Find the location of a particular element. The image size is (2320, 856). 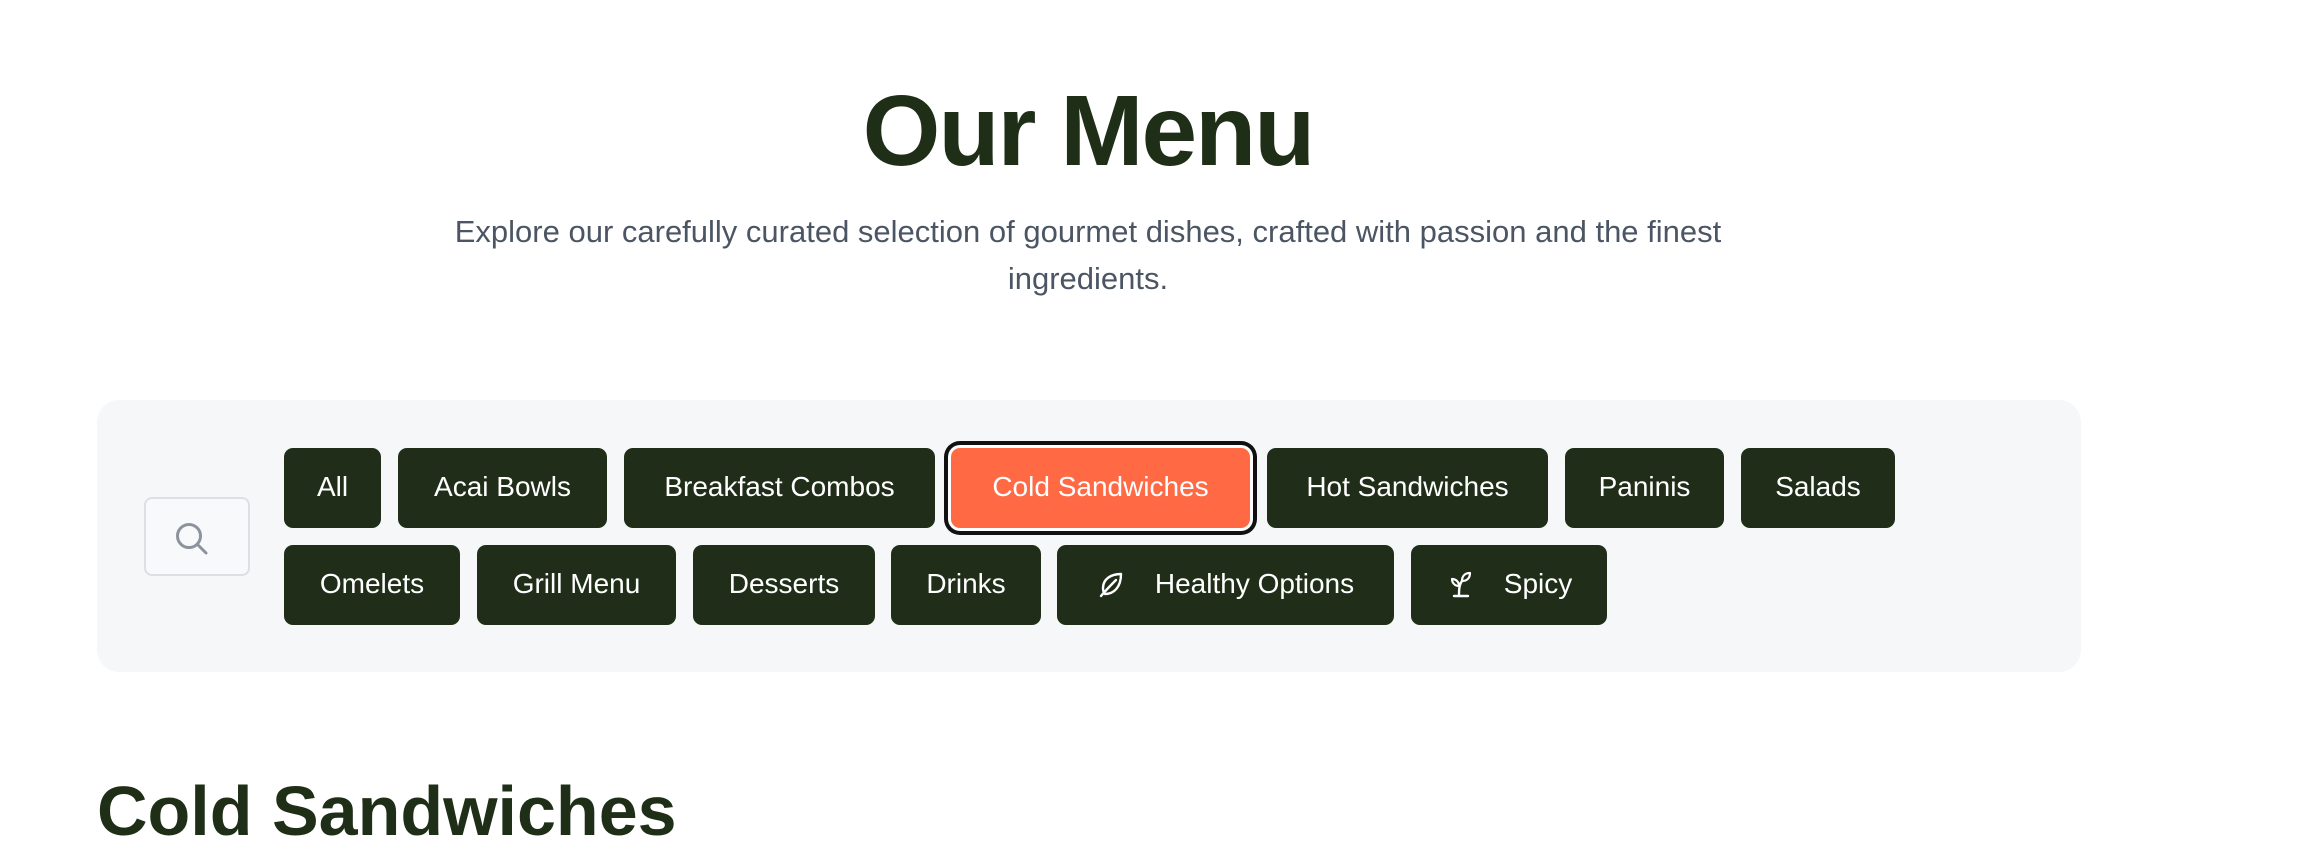

chip-label: Spicy is located at coordinates (1538, 584).